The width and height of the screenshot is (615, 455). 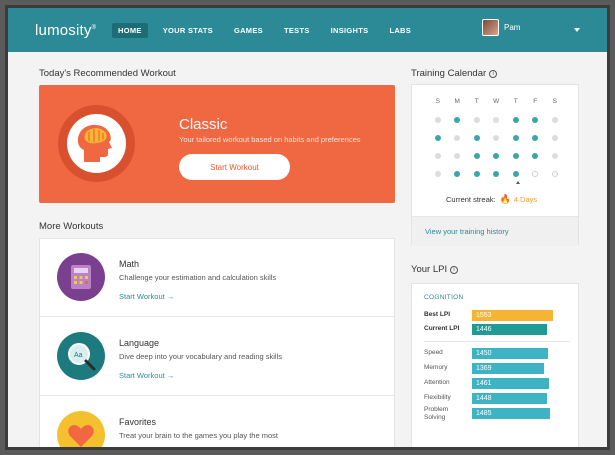 What do you see at coordinates (454, 73) in the screenshot?
I see `training-calendar-title: Training Calendar i` at bounding box center [454, 73].